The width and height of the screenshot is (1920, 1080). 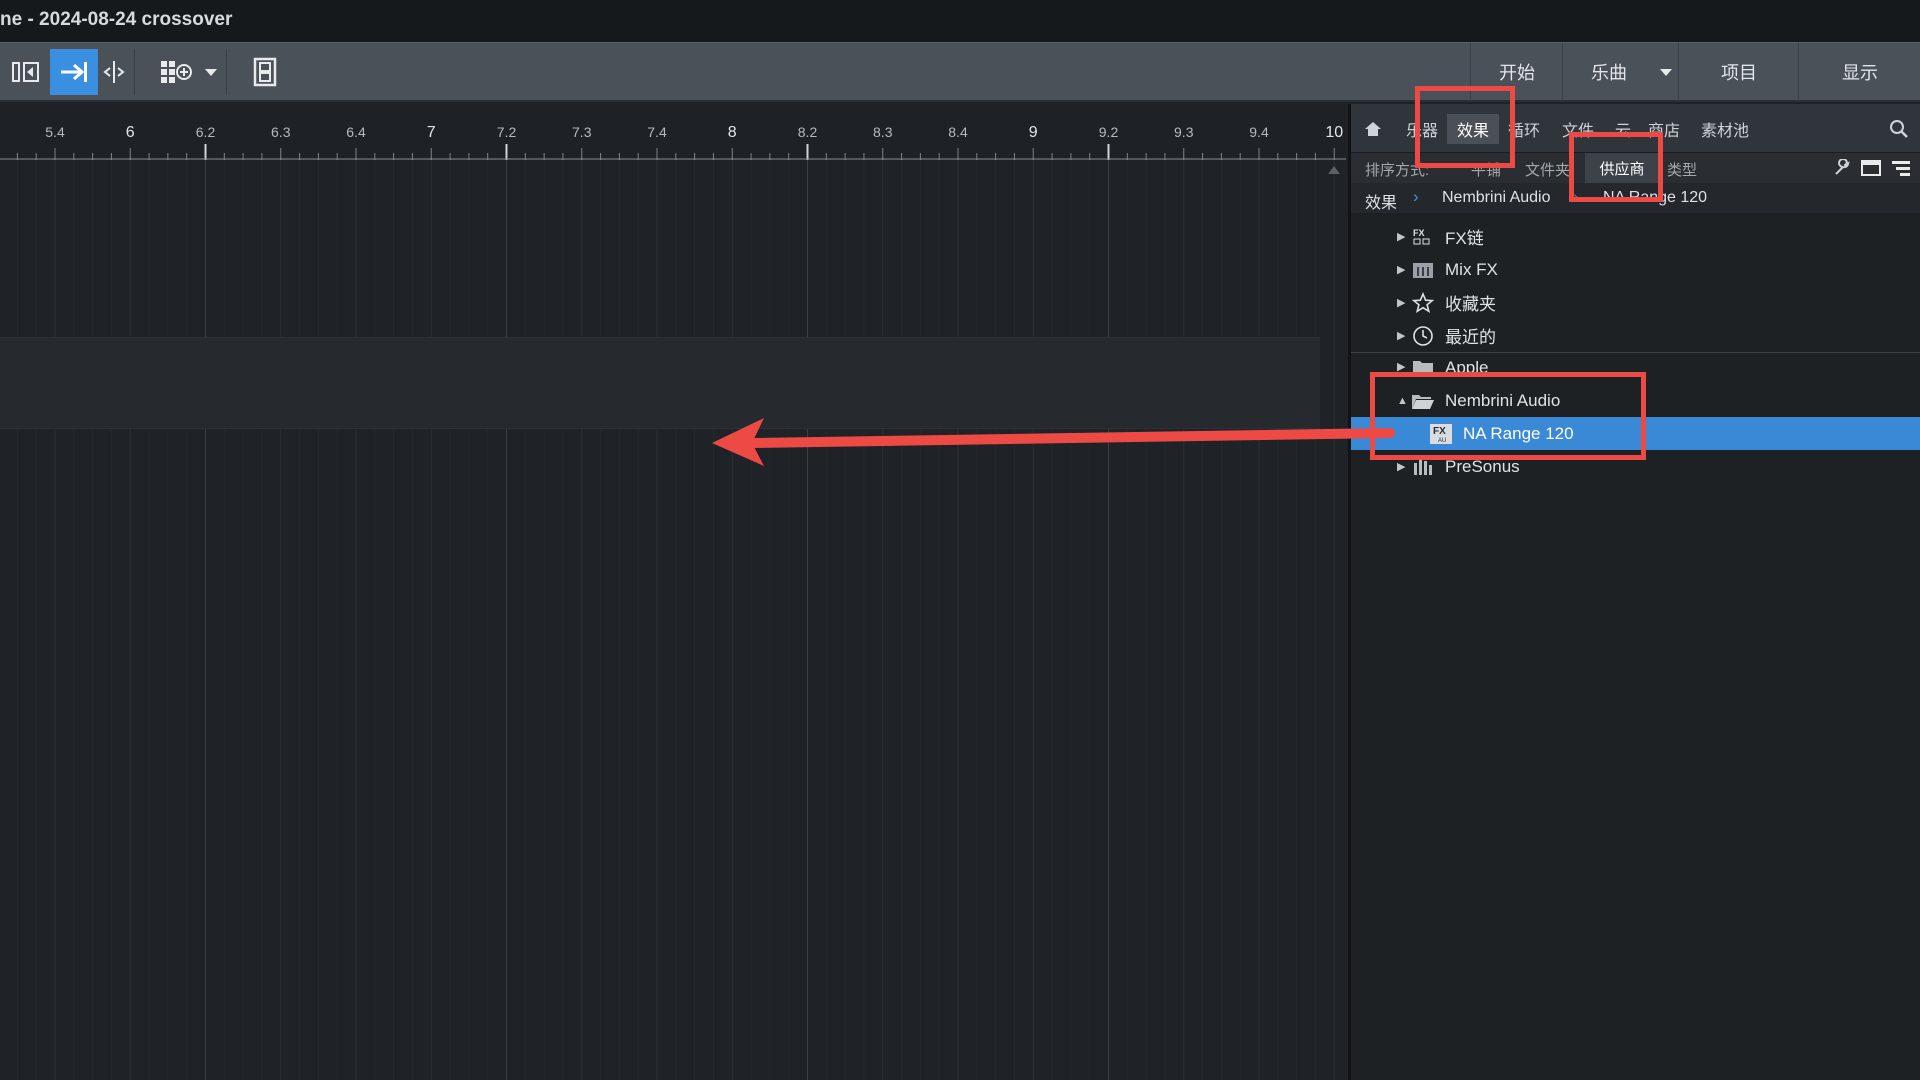 What do you see at coordinates (1635, 335) in the screenshot?
I see `tree-item-recent: ▶ 最近的` at bounding box center [1635, 335].